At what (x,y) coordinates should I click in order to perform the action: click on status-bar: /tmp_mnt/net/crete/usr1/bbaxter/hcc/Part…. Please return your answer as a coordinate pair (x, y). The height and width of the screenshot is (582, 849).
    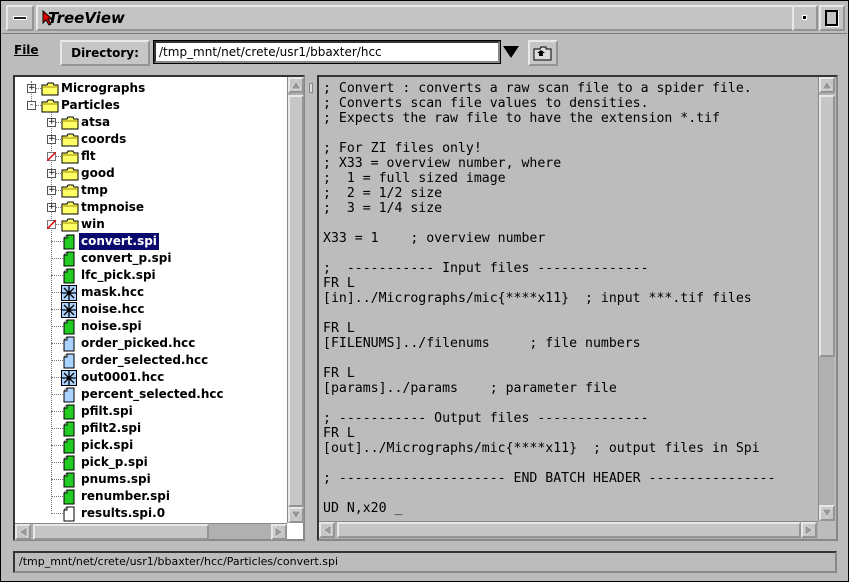
    Looking at the image, I should click on (425, 562).